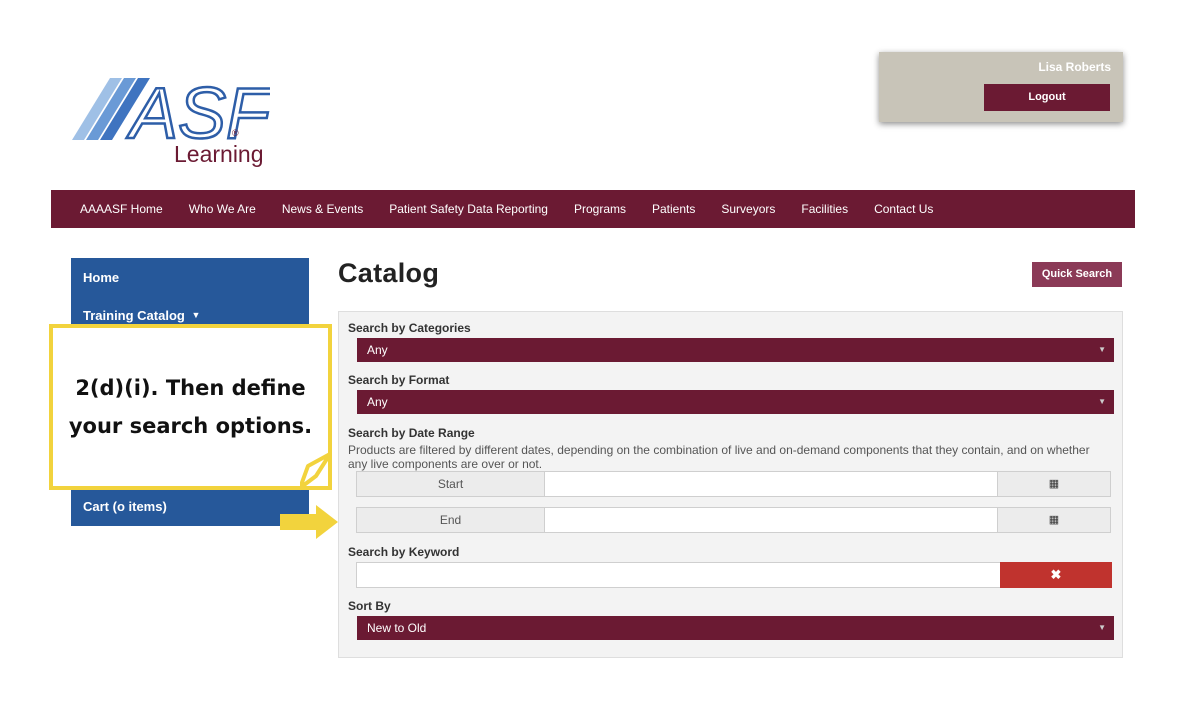 This screenshot has height=708, width=1181. What do you see at coordinates (673, 209) in the screenshot?
I see `nav-item-patients: Patients` at bounding box center [673, 209].